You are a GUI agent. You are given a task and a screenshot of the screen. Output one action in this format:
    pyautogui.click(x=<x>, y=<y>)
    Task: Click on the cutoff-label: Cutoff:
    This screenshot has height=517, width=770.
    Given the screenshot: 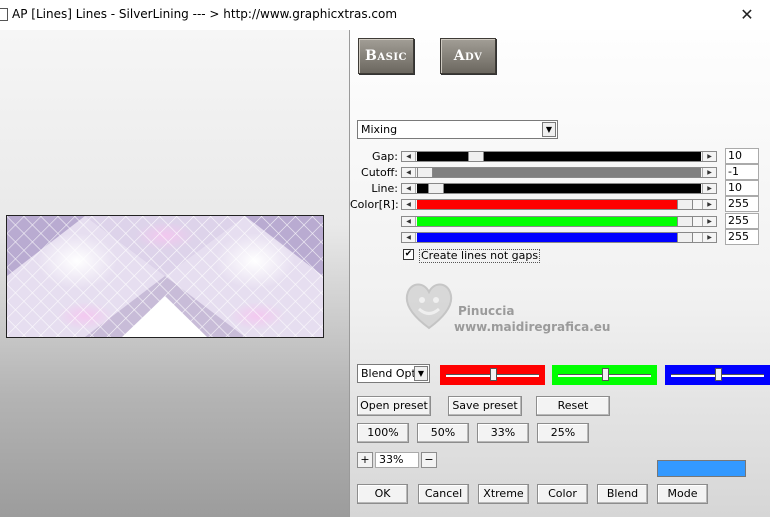 What is the action you would take?
    pyautogui.click(x=379, y=172)
    